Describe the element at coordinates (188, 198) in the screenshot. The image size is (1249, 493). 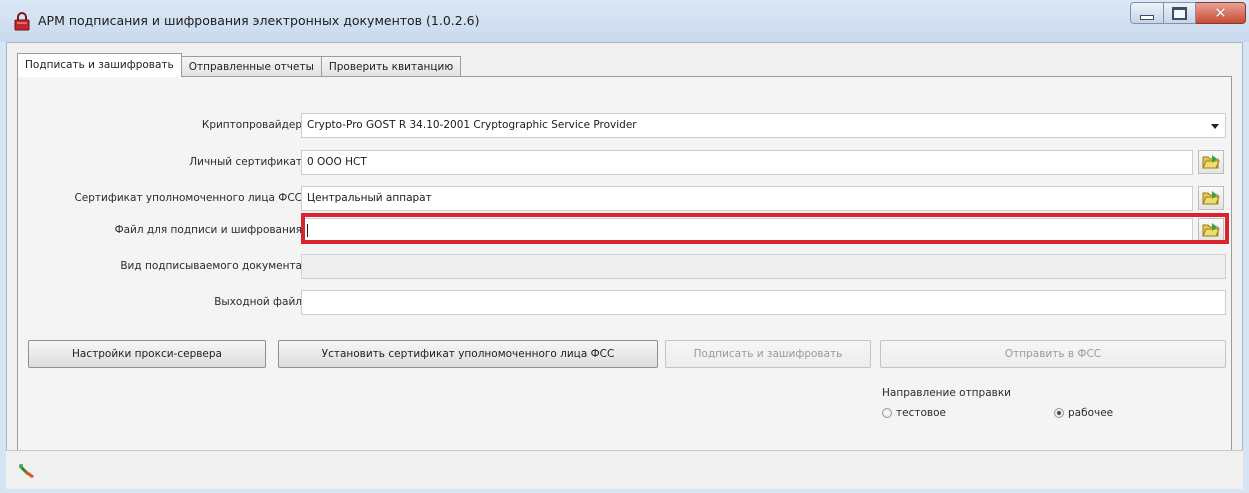
I see `fss-cert-label: Сертификат уполномоченного лица ФСС` at that location.